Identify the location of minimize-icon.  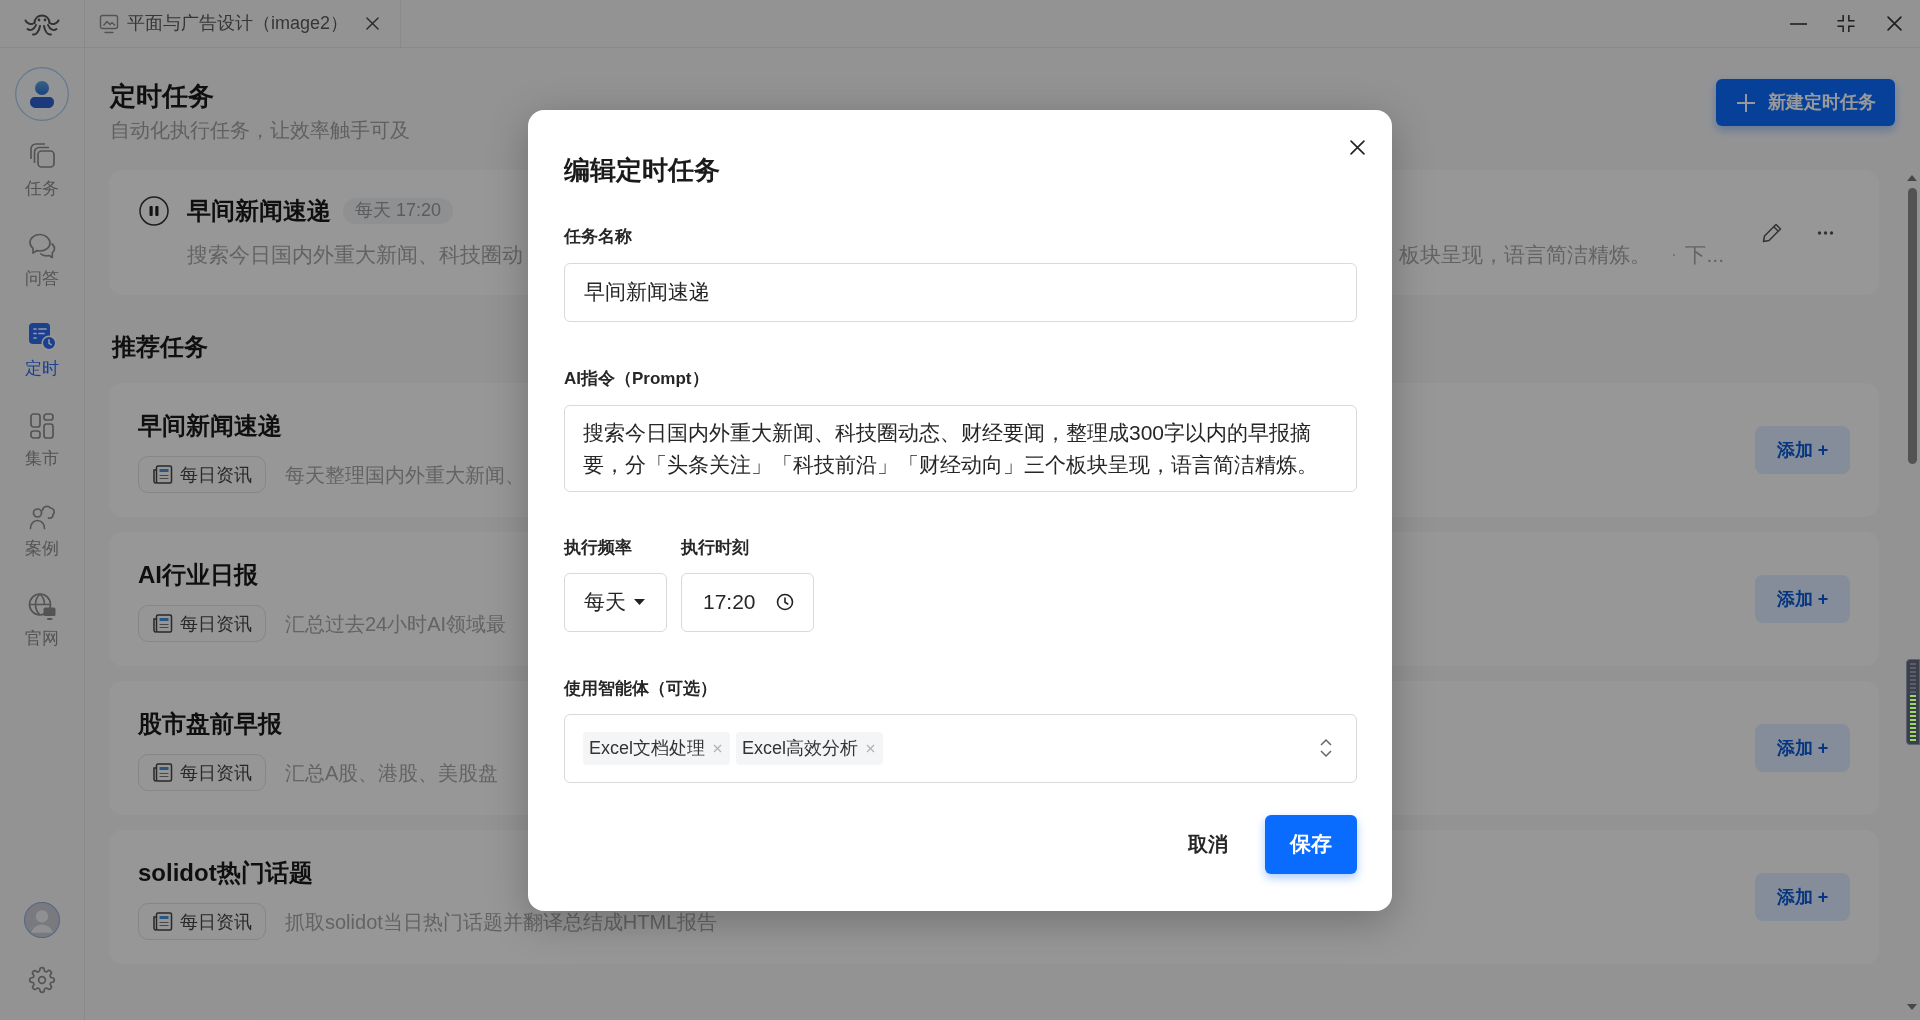
(1798, 23).